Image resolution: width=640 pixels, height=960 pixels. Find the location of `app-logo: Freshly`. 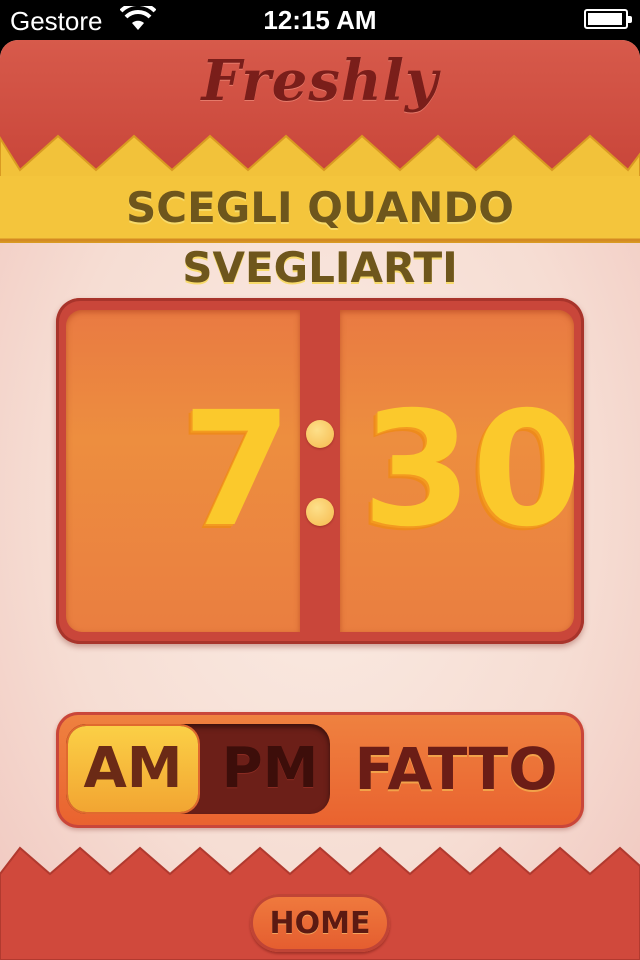

app-logo: Freshly is located at coordinates (320, 81).